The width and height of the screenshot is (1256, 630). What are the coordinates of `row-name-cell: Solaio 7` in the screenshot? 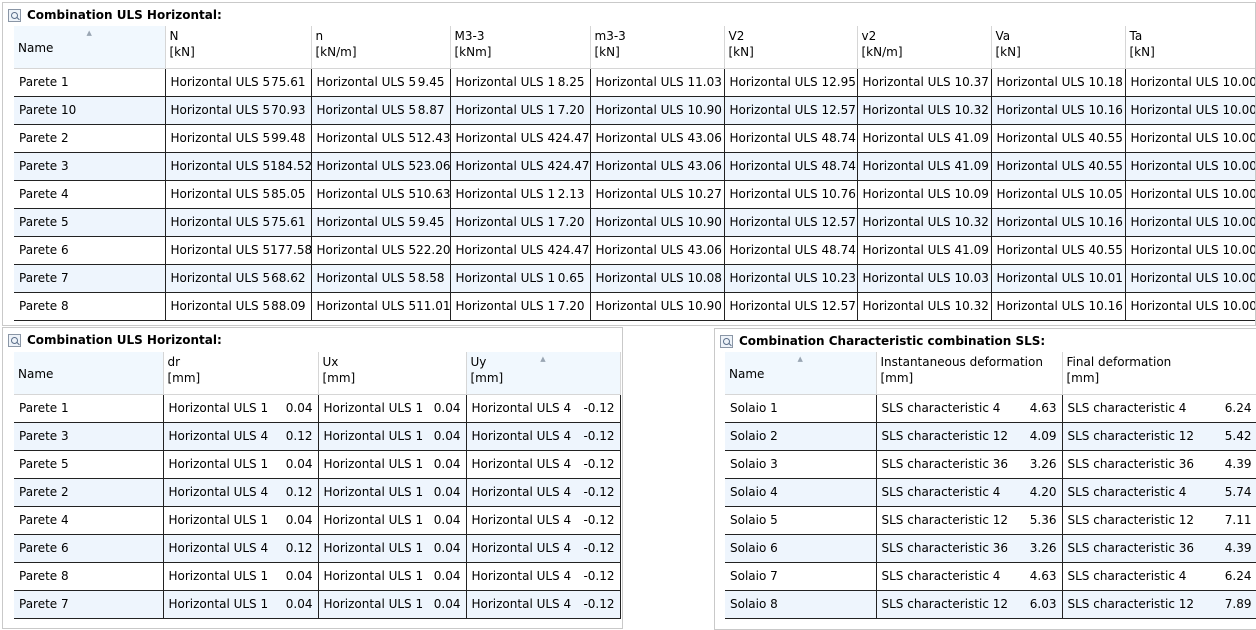 It's located at (800, 576).